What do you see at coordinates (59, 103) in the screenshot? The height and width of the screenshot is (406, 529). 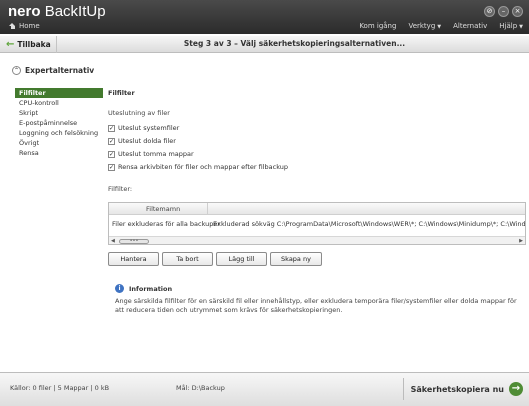 I see `sidebar-item-cpu-kontroll: CPU-kontroll` at bounding box center [59, 103].